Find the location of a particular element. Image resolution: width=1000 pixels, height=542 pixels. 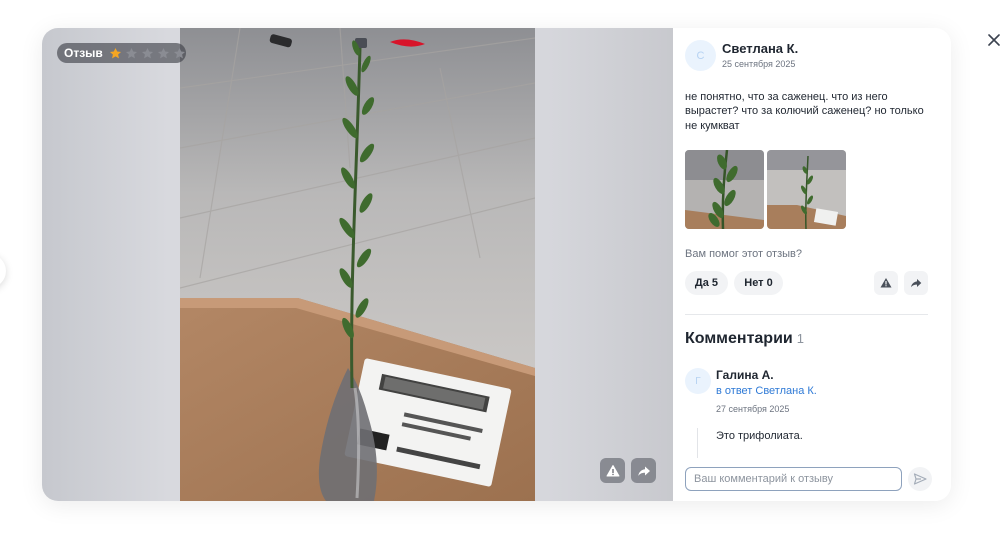

close-icon is located at coordinates (994, 40).